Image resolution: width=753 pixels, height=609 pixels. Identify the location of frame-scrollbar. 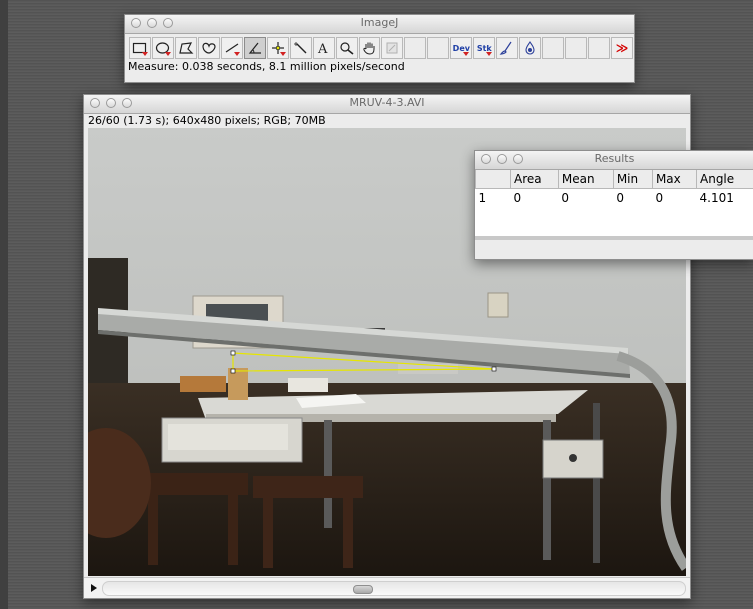
(387, 587).